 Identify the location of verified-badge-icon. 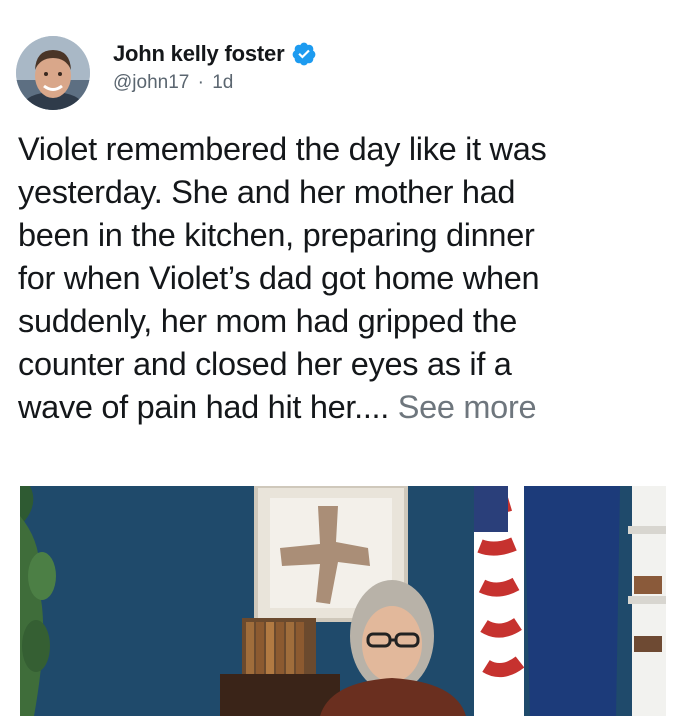
(304, 54).